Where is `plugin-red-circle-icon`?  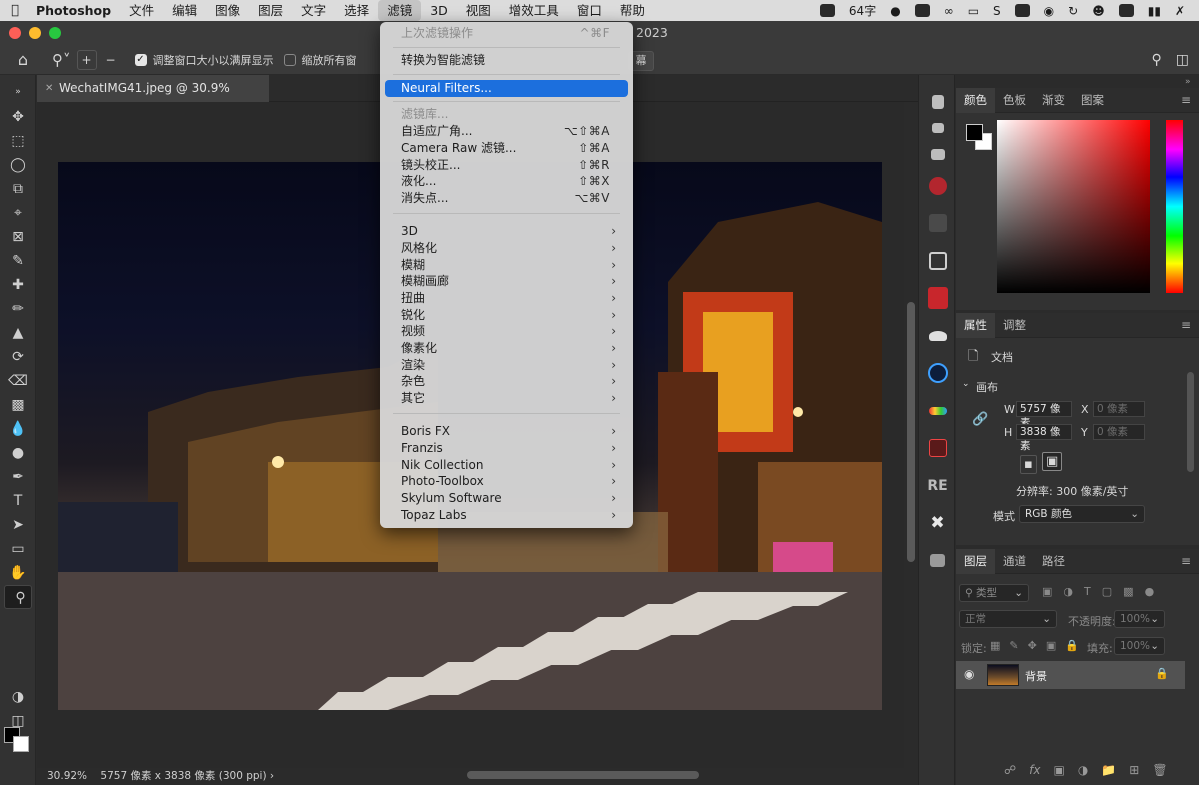
plugin-red-circle-icon is located at coordinates (937, 186).